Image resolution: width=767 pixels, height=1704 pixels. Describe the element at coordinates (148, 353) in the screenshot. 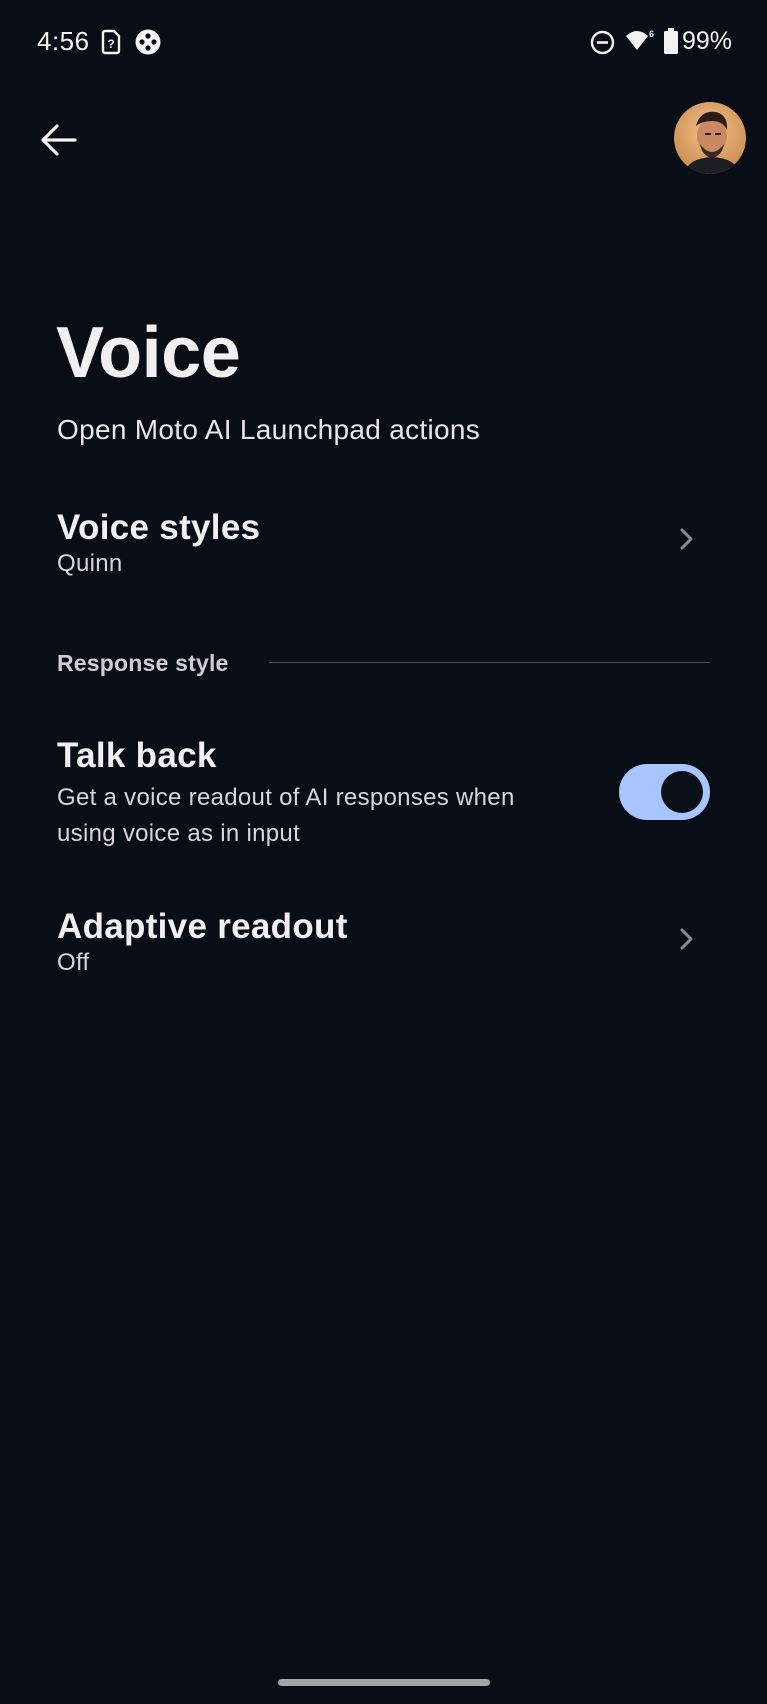

I see `page-title: Voice` at that location.